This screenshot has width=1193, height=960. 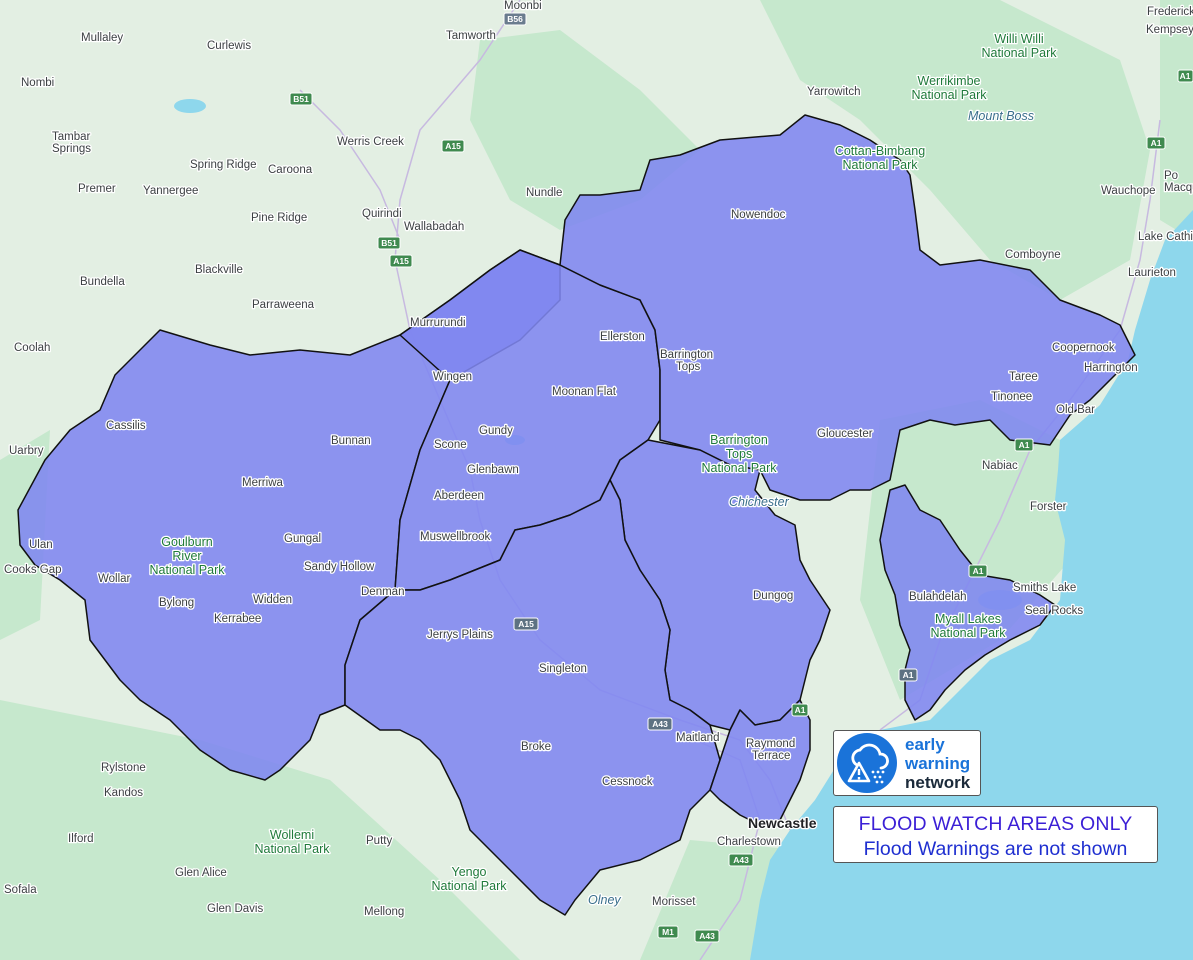 What do you see at coordinates (759, 502) in the screenshot?
I see `feature-label: Chichester` at bounding box center [759, 502].